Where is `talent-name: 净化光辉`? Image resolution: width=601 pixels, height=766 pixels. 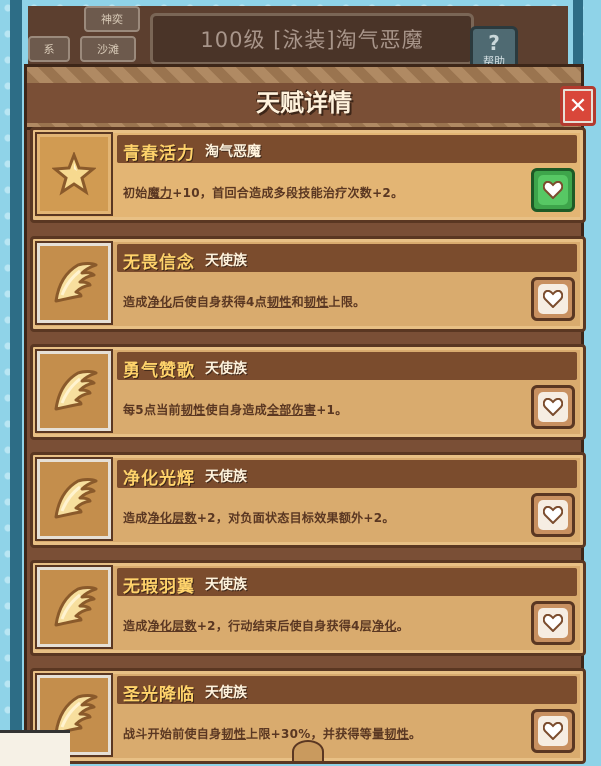
talent-name: 净化光辉 is located at coordinates (159, 479).